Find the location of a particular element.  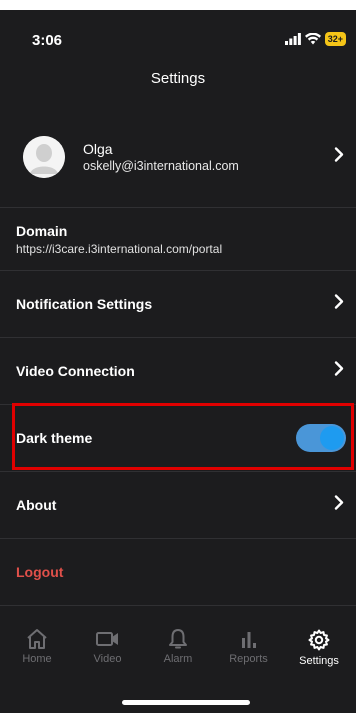

dark-theme-toggle is located at coordinates (321, 438).